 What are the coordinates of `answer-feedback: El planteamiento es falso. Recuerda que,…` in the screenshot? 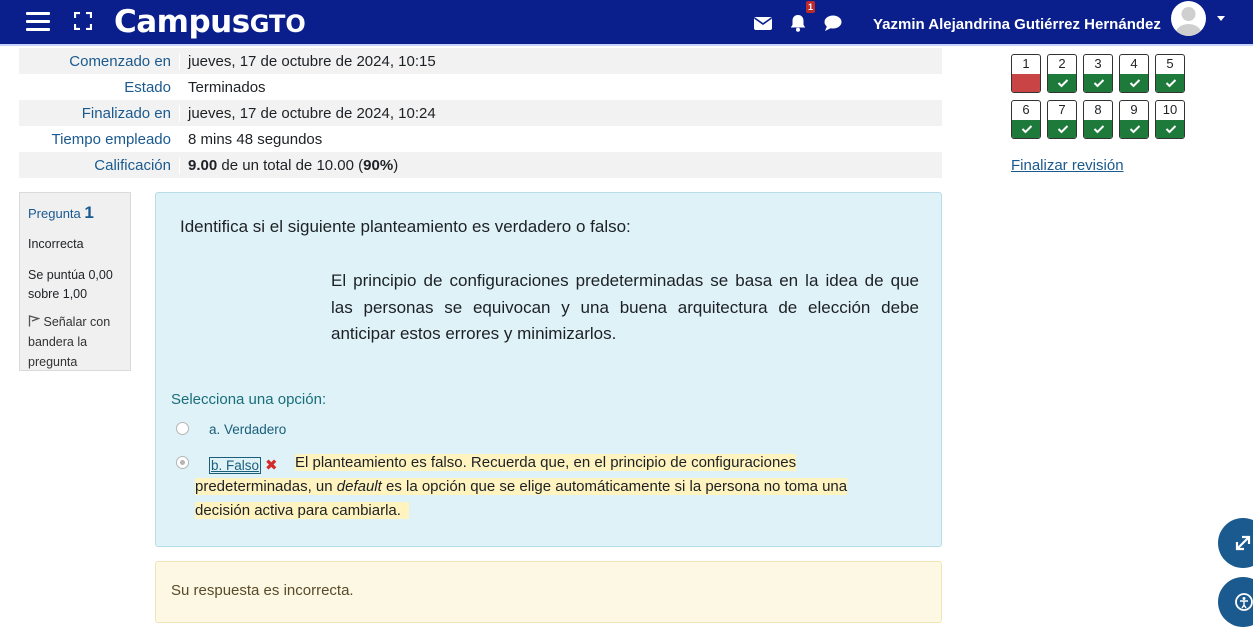 It's located at (545, 487).